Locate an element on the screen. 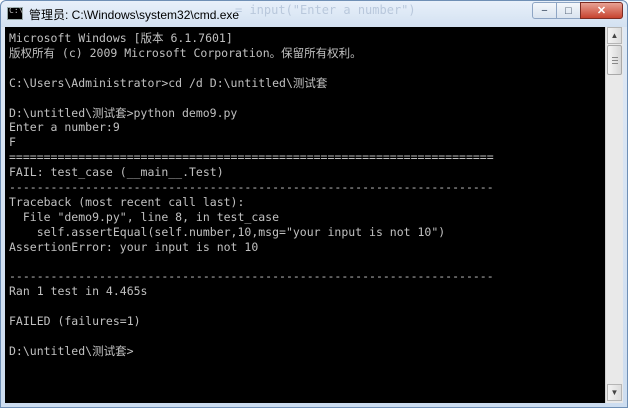 The height and width of the screenshot is (408, 628). window-controls: − □ ✕ is located at coordinates (577, 11).